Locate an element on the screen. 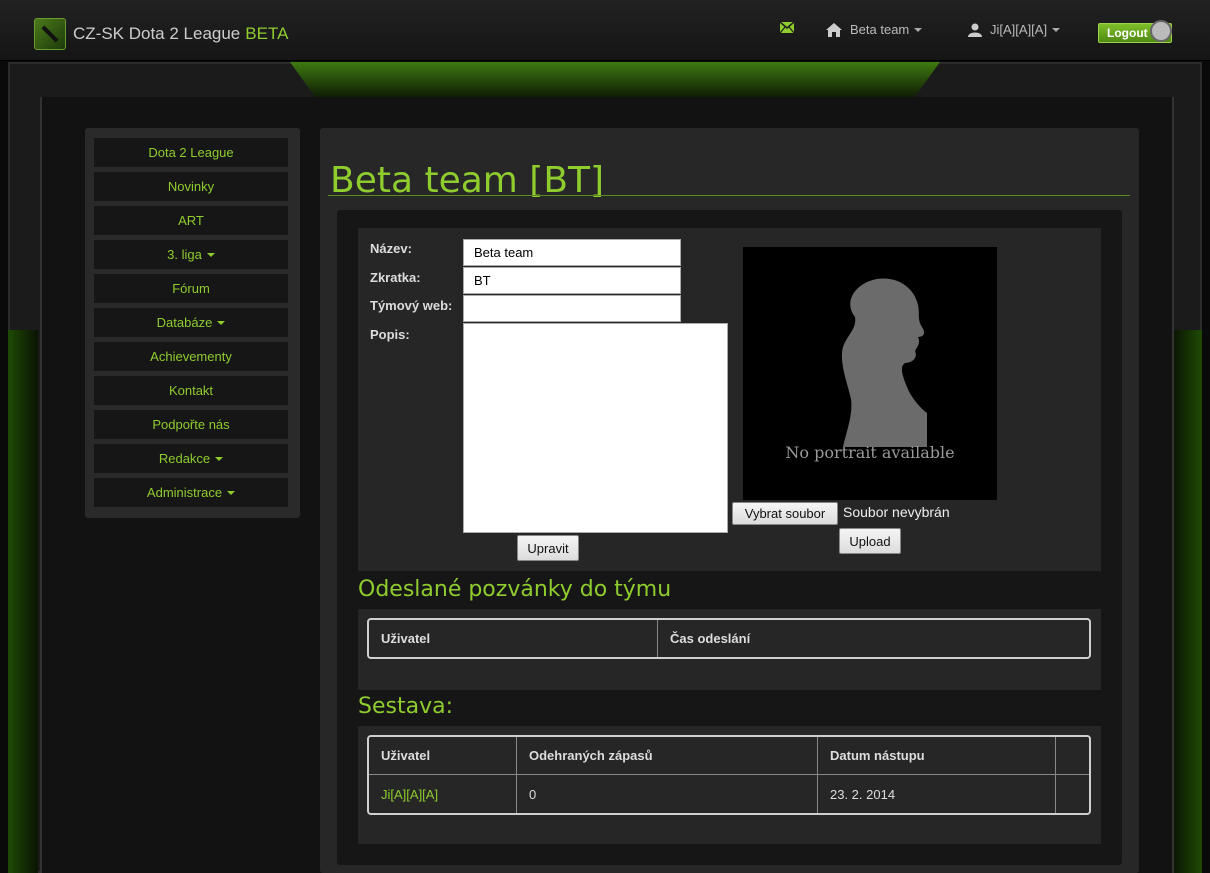  messages-link is located at coordinates (787, 27).